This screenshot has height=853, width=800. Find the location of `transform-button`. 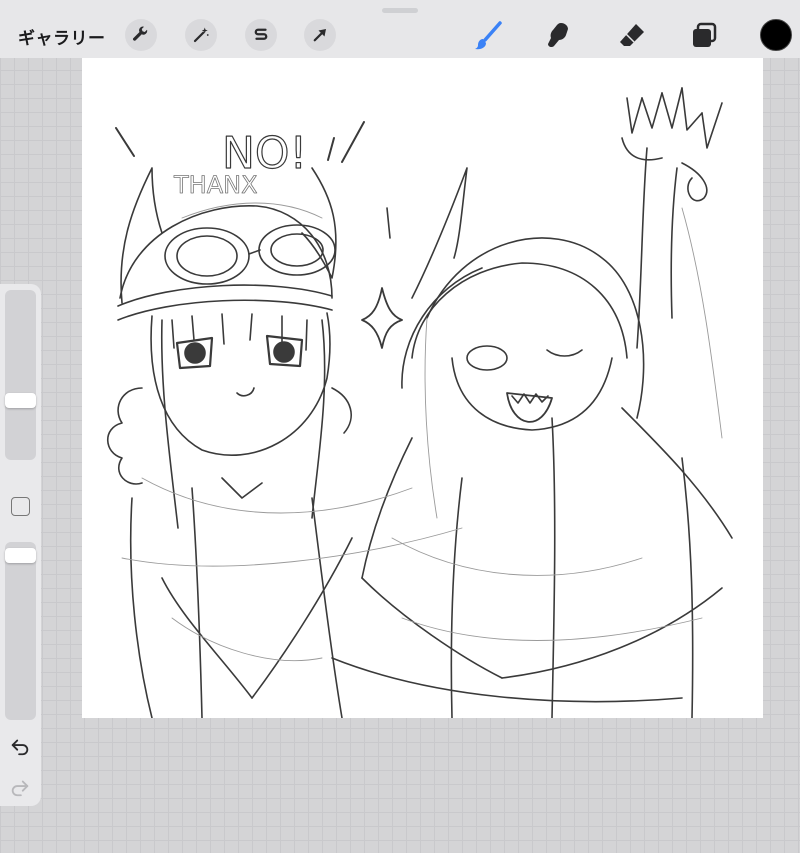

transform-button is located at coordinates (320, 35).